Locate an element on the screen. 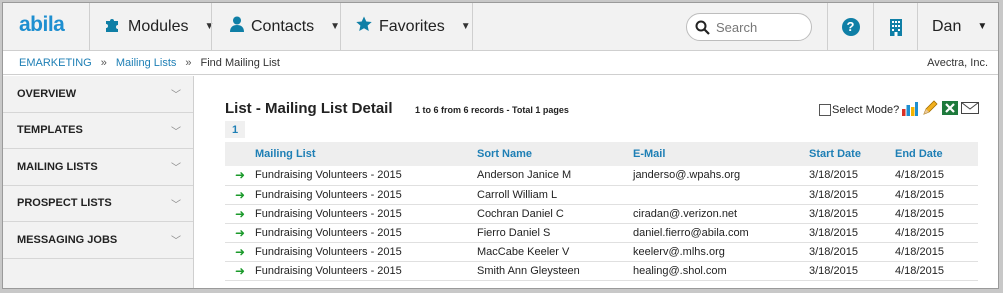  person-icon is located at coordinates (237, 26).